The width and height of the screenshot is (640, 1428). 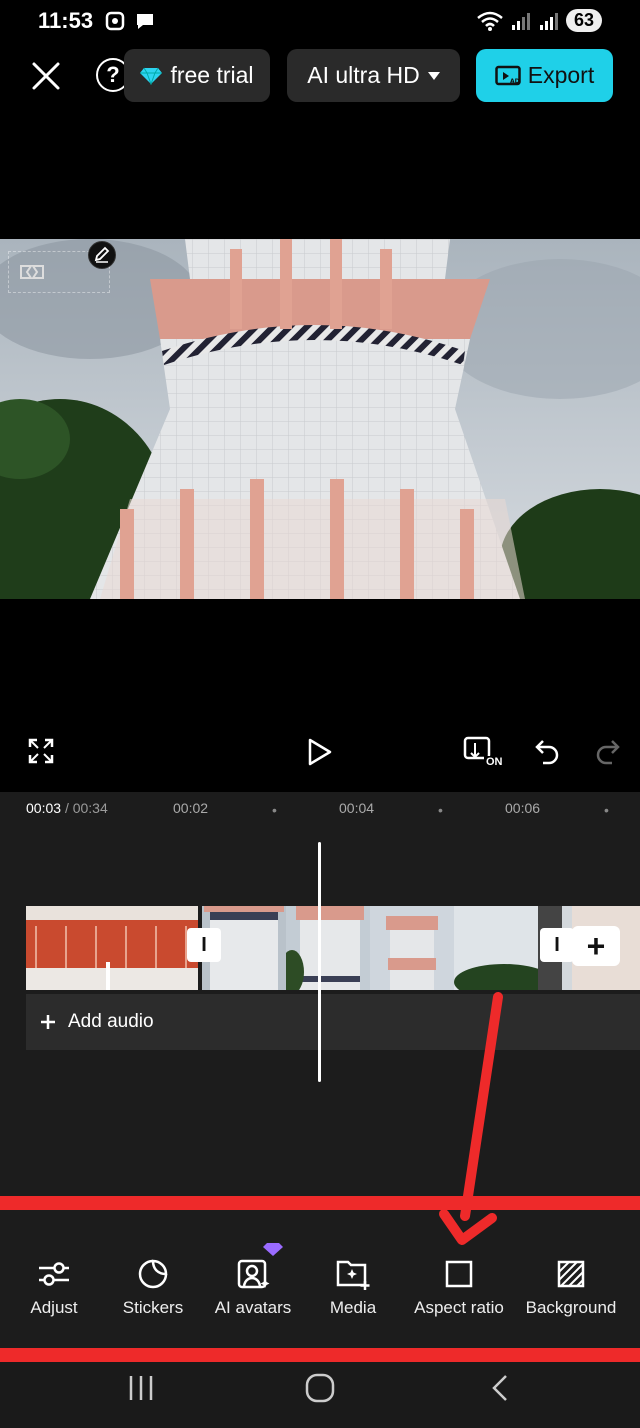 What do you see at coordinates (571, 1307) in the screenshot?
I see `tool-label: Background` at bounding box center [571, 1307].